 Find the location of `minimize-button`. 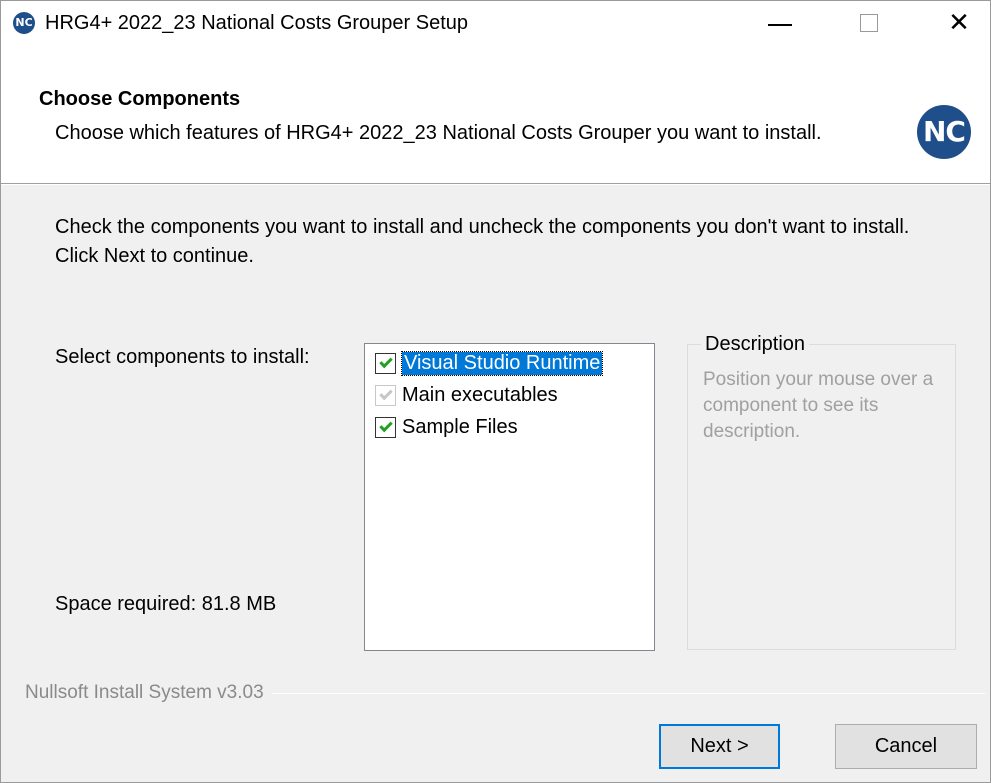

minimize-button is located at coordinates (780, 23).